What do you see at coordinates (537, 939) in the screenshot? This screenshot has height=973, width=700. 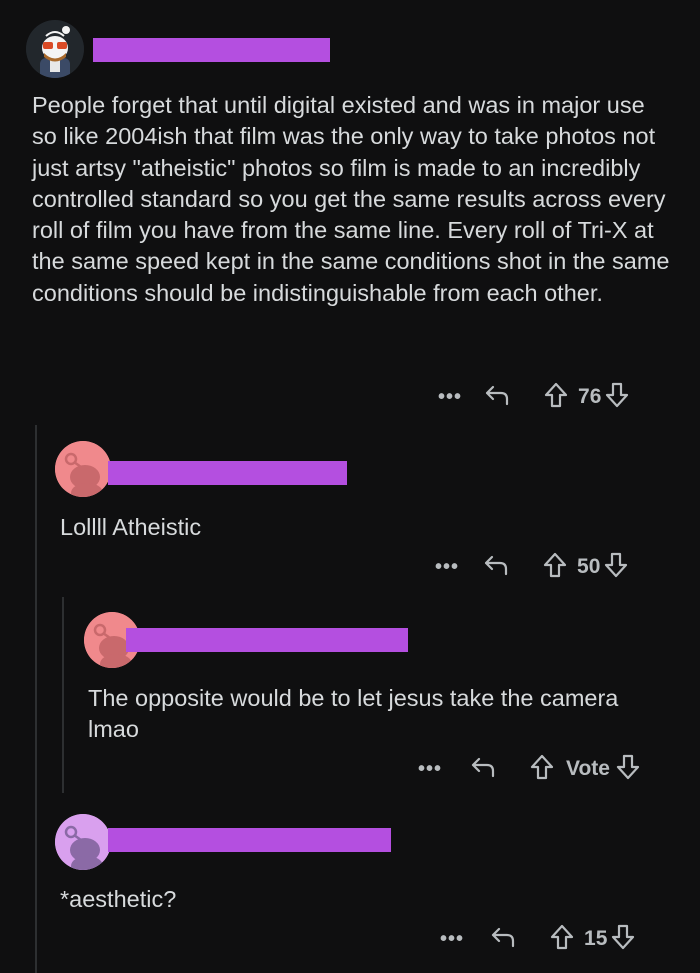 I see `comment-actions: ••• 15` at bounding box center [537, 939].